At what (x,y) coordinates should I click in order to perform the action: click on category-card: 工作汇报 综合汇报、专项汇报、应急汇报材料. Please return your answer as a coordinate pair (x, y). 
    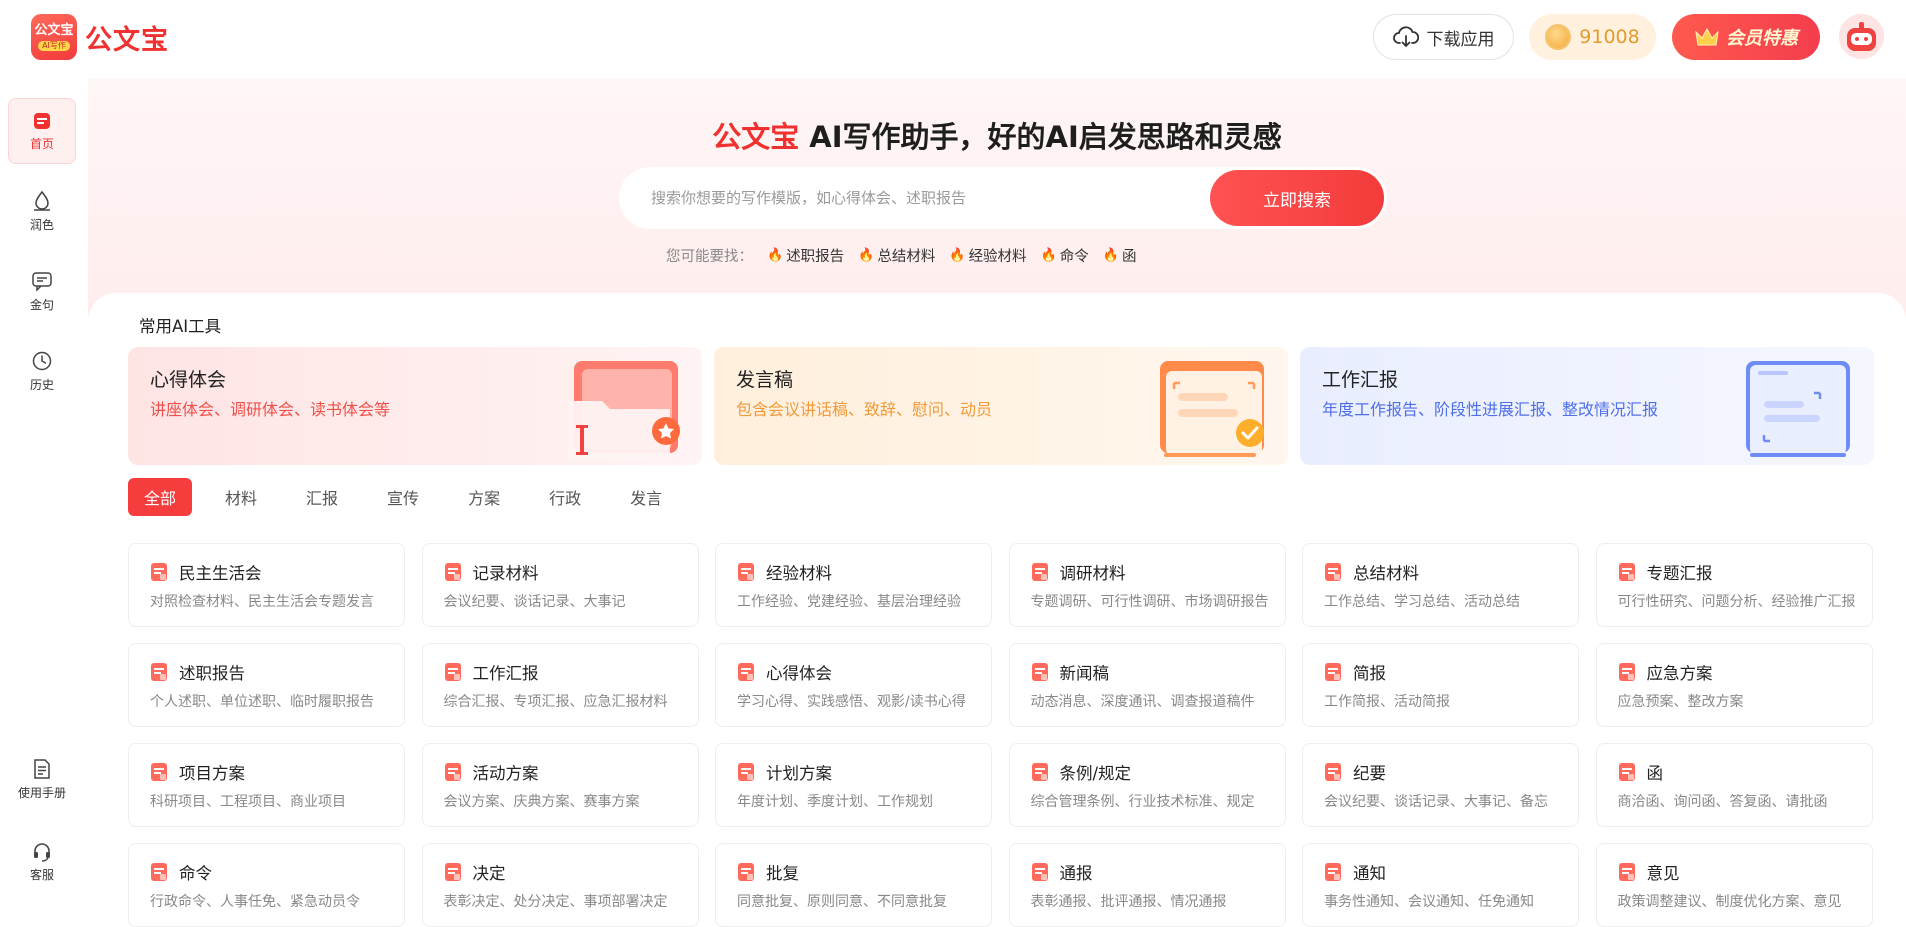
    Looking at the image, I should click on (560, 685).